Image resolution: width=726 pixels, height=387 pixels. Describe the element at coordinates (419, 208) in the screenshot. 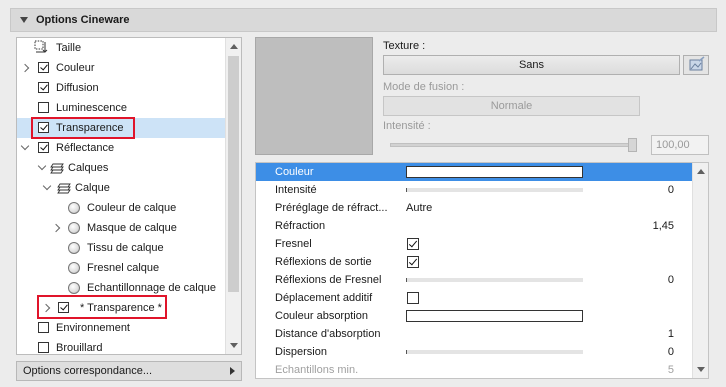

I see `prop-value: Autre` at that location.